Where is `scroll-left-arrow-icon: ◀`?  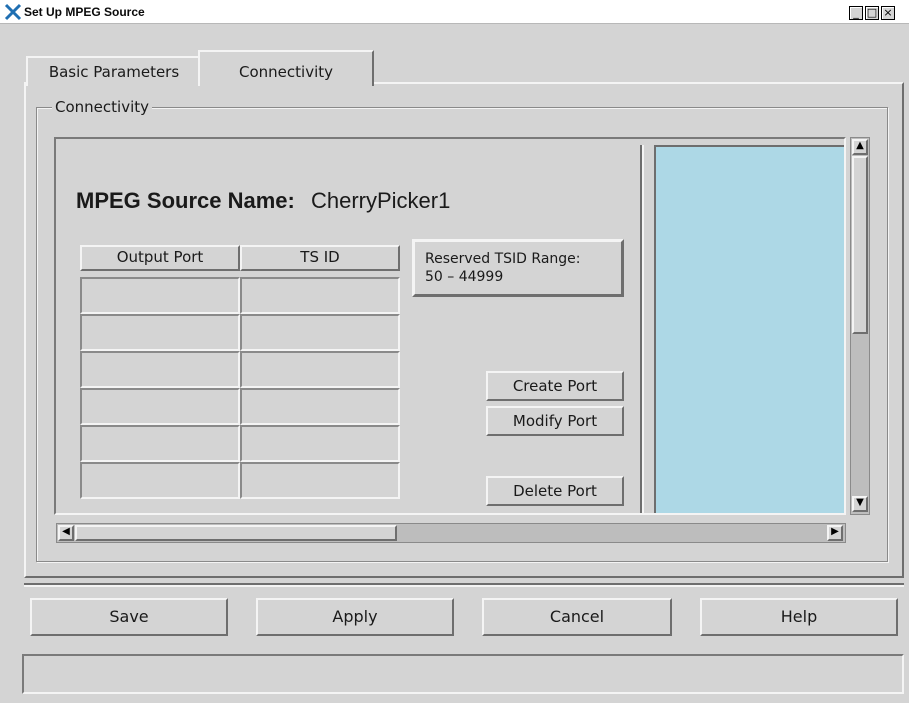 scroll-left-arrow-icon: ◀ is located at coordinates (66, 533).